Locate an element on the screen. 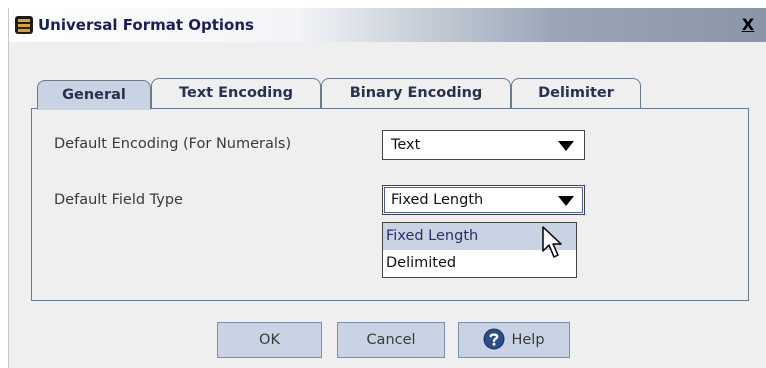 The width and height of the screenshot is (766, 368). default-encoding-label: Default Encoding (For Numerals) is located at coordinates (173, 144).